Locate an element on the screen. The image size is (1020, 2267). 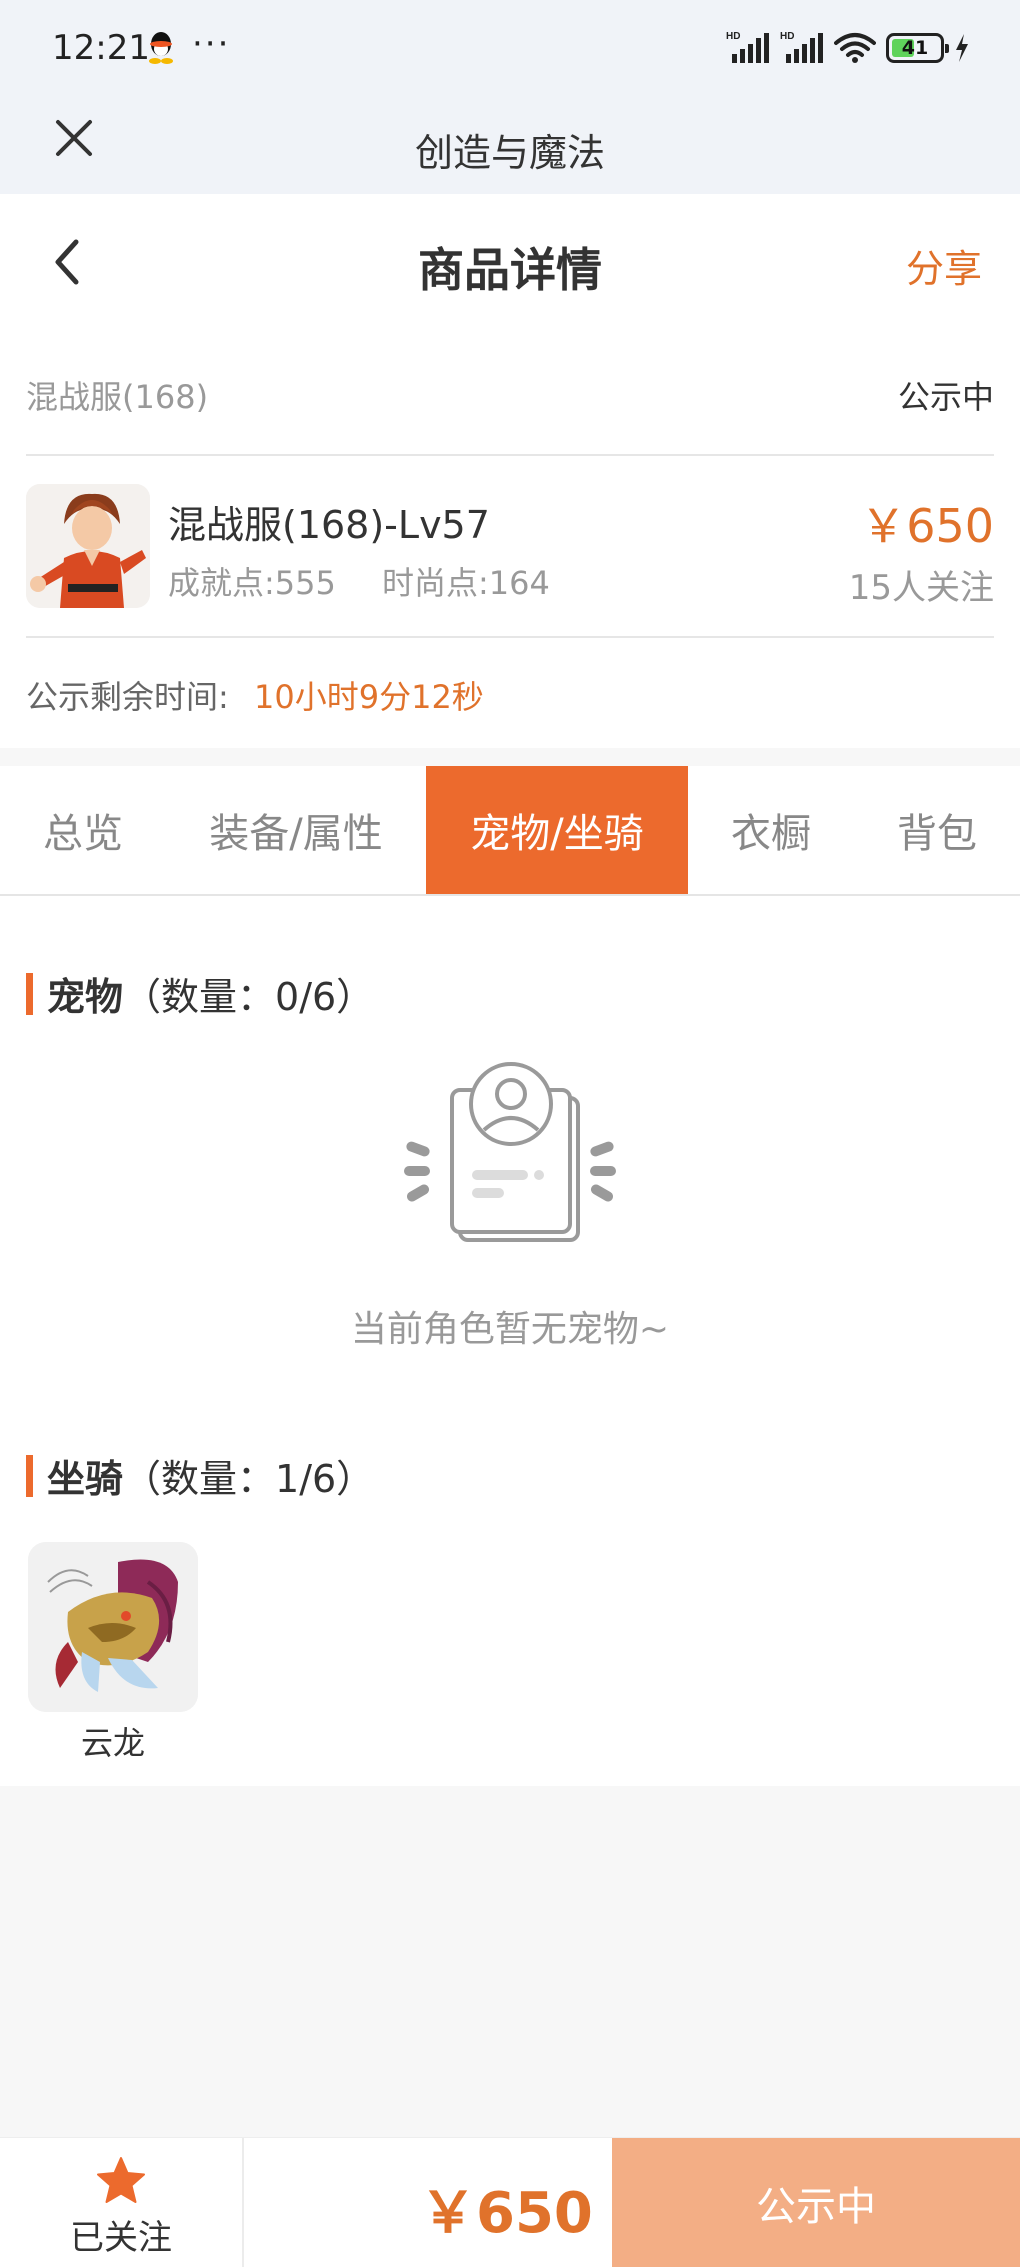
follow-button: 已关注 is located at coordinates (122, 2202).